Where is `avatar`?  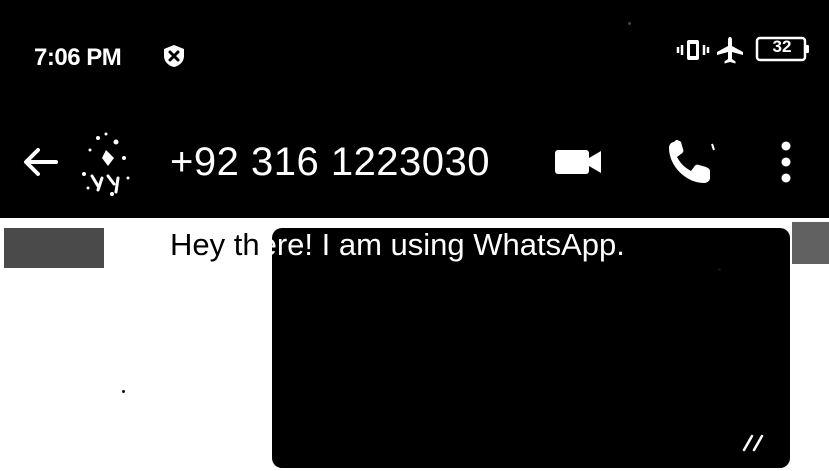 avatar is located at coordinates (111, 164).